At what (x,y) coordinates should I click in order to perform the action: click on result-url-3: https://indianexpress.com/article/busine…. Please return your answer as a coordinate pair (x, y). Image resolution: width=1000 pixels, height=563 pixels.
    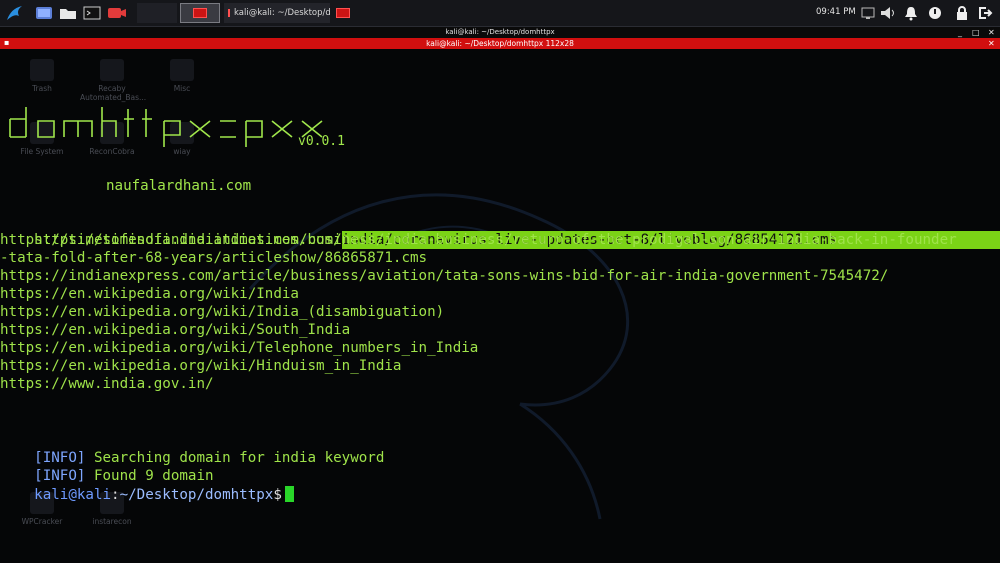
    Looking at the image, I should click on (444, 276).